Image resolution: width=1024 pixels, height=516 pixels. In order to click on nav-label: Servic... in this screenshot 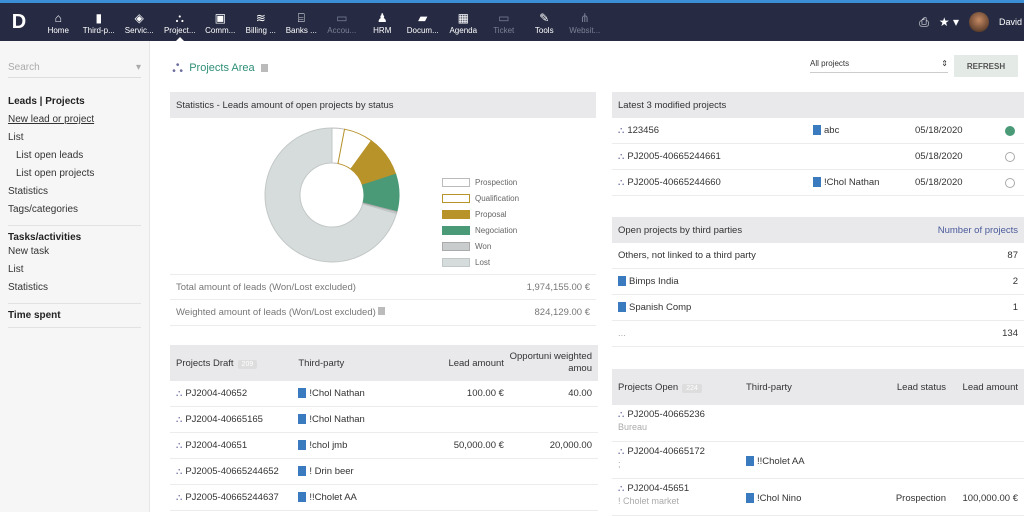, I will do `click(139, 30)`.